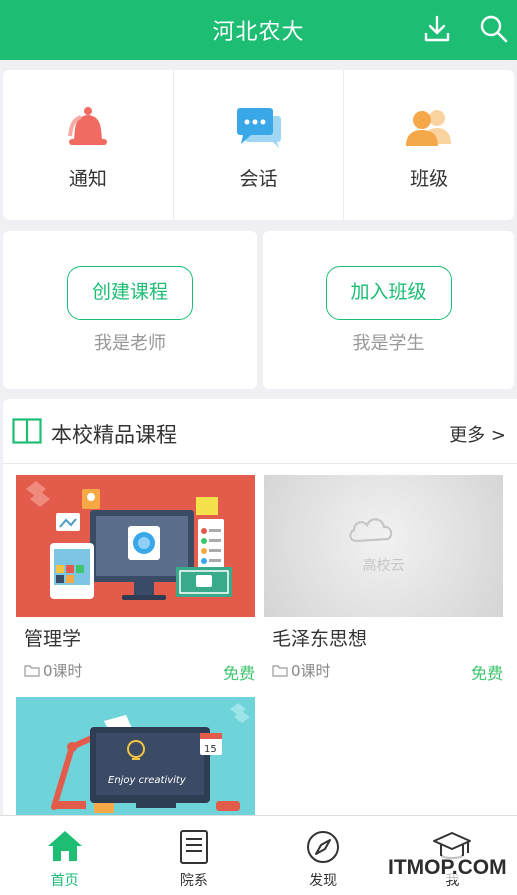  What do you see at coordinates (258, 128) in the screenshot?
I see `chat-icon` at bounding box center [258, 128].